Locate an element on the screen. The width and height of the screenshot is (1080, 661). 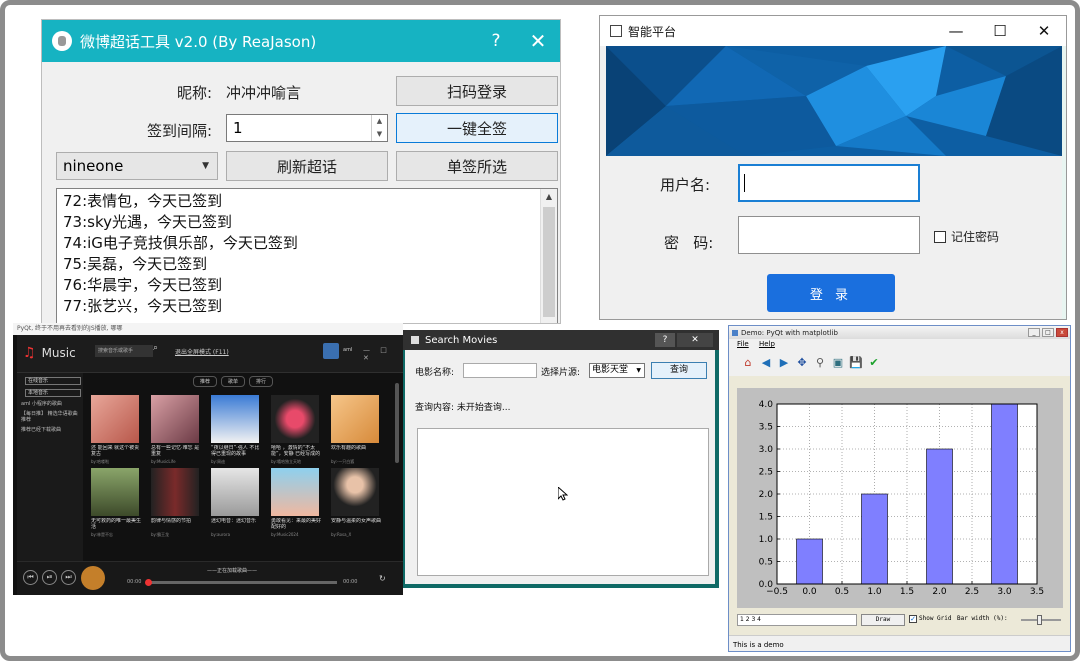
scrollbar is located at coordinates (397, 423).